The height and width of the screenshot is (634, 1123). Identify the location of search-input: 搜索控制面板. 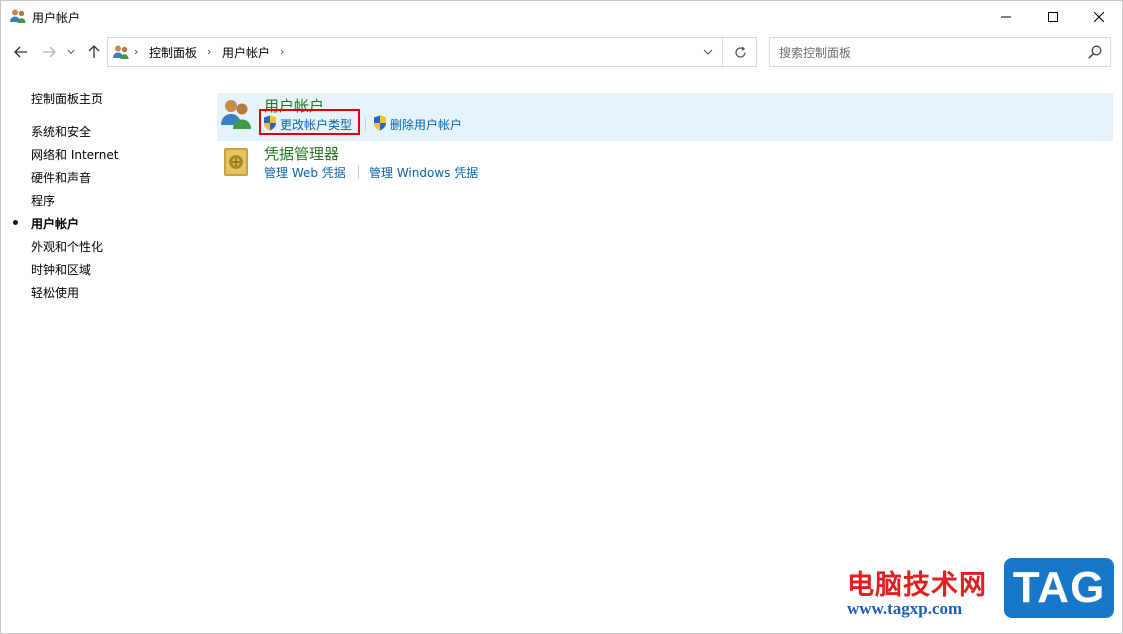
(940, 52).